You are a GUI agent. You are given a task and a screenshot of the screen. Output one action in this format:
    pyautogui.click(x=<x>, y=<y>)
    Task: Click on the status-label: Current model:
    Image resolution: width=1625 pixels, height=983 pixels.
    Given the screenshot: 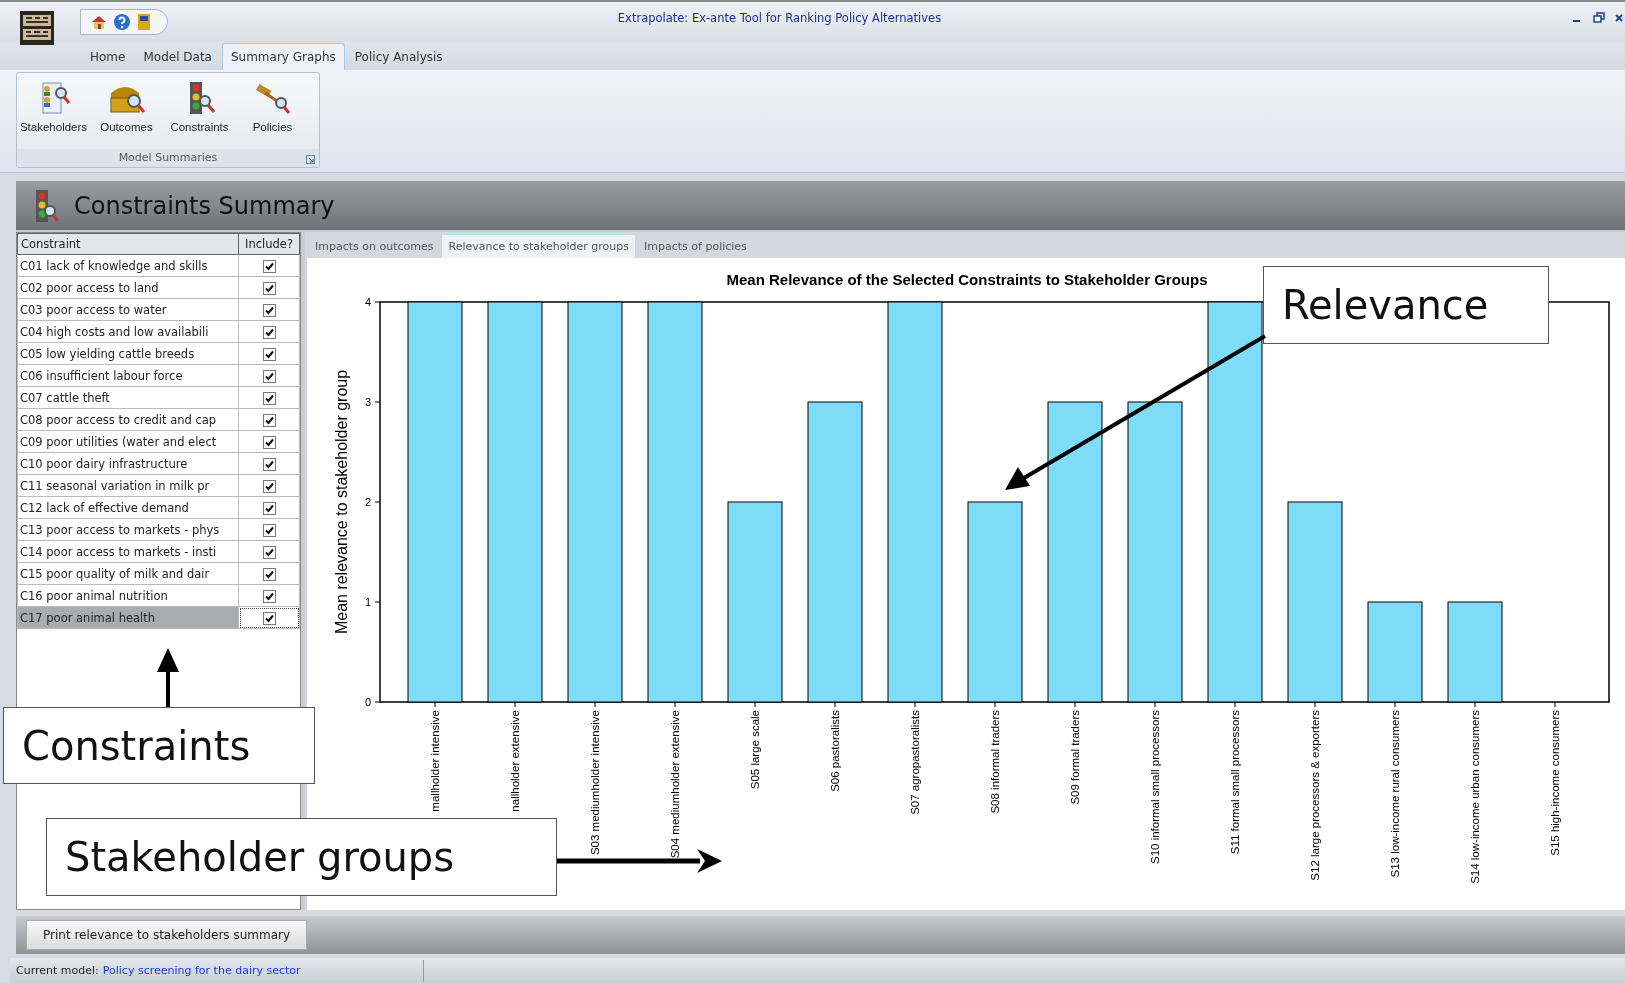 What is the action you would take?
    pyautogui.click(x=57, y=971)
    